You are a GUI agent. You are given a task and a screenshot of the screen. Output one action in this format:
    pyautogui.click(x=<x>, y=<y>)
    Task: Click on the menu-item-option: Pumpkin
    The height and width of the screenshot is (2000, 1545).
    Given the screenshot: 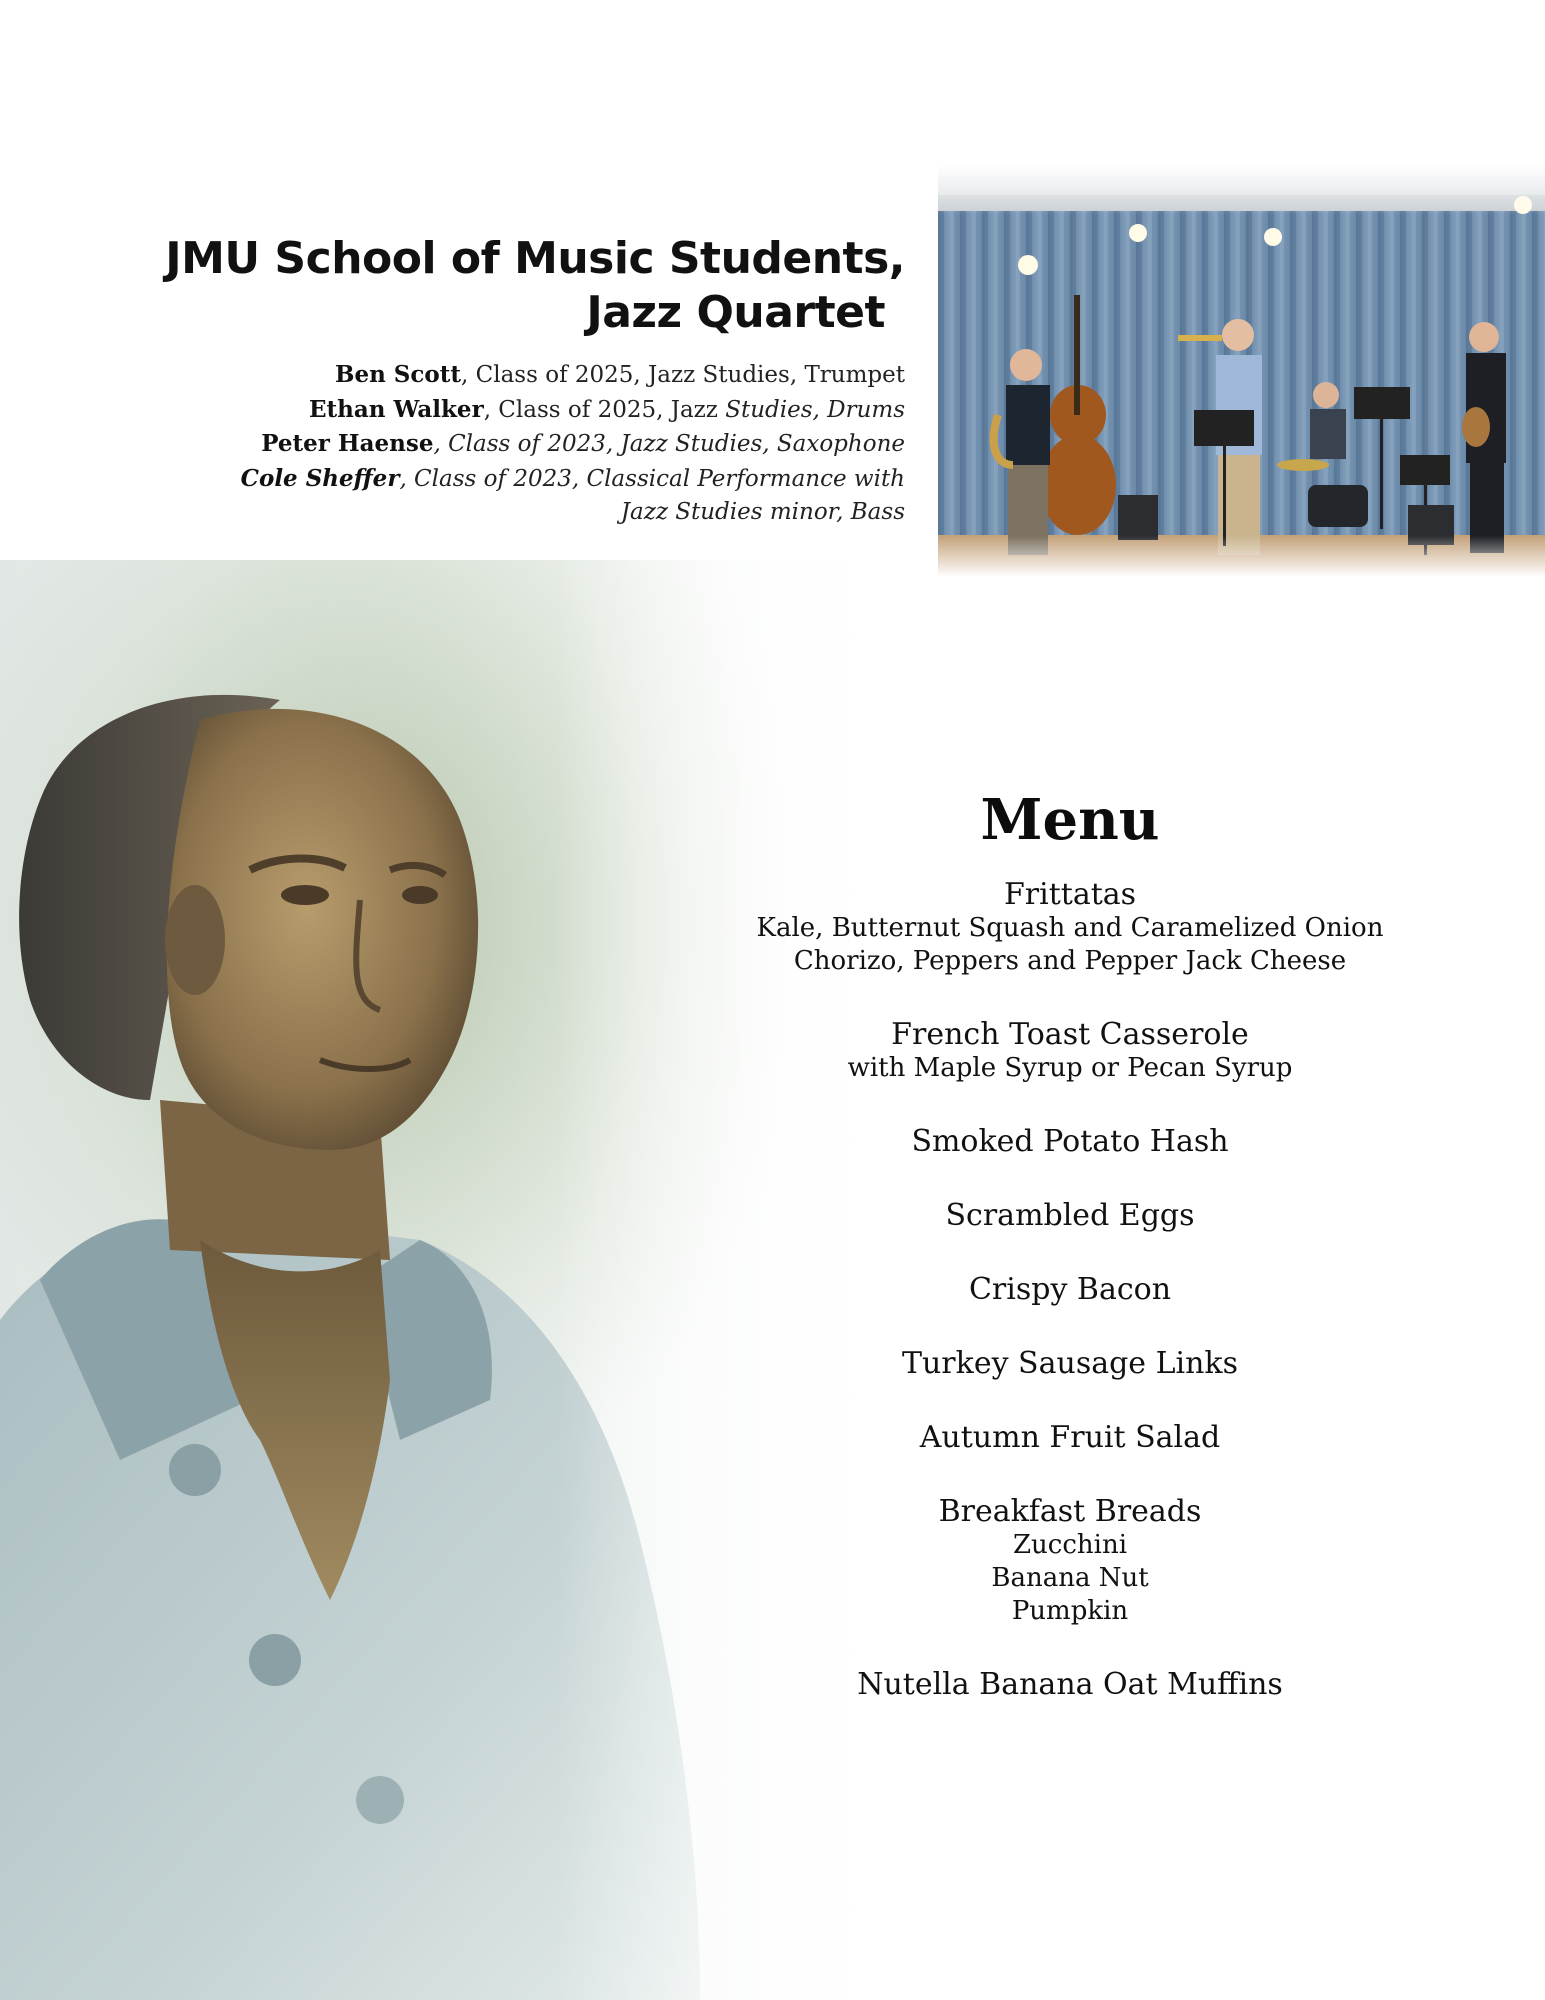 What is the action you would take?
    pyautogui.click(x=1070, y=1611)
    